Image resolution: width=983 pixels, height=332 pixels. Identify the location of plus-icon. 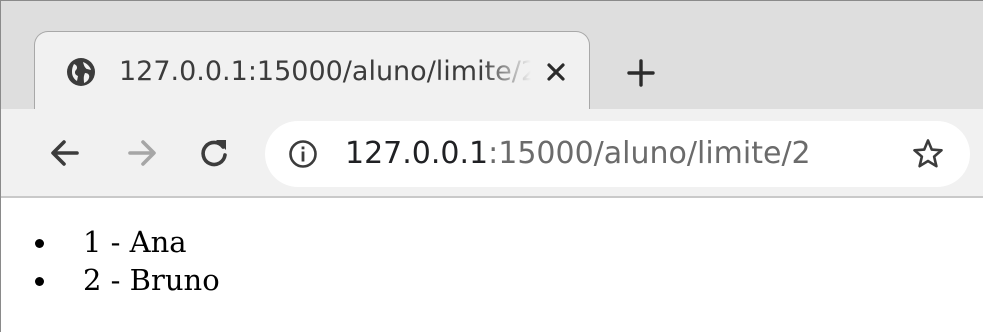
(641, 73).